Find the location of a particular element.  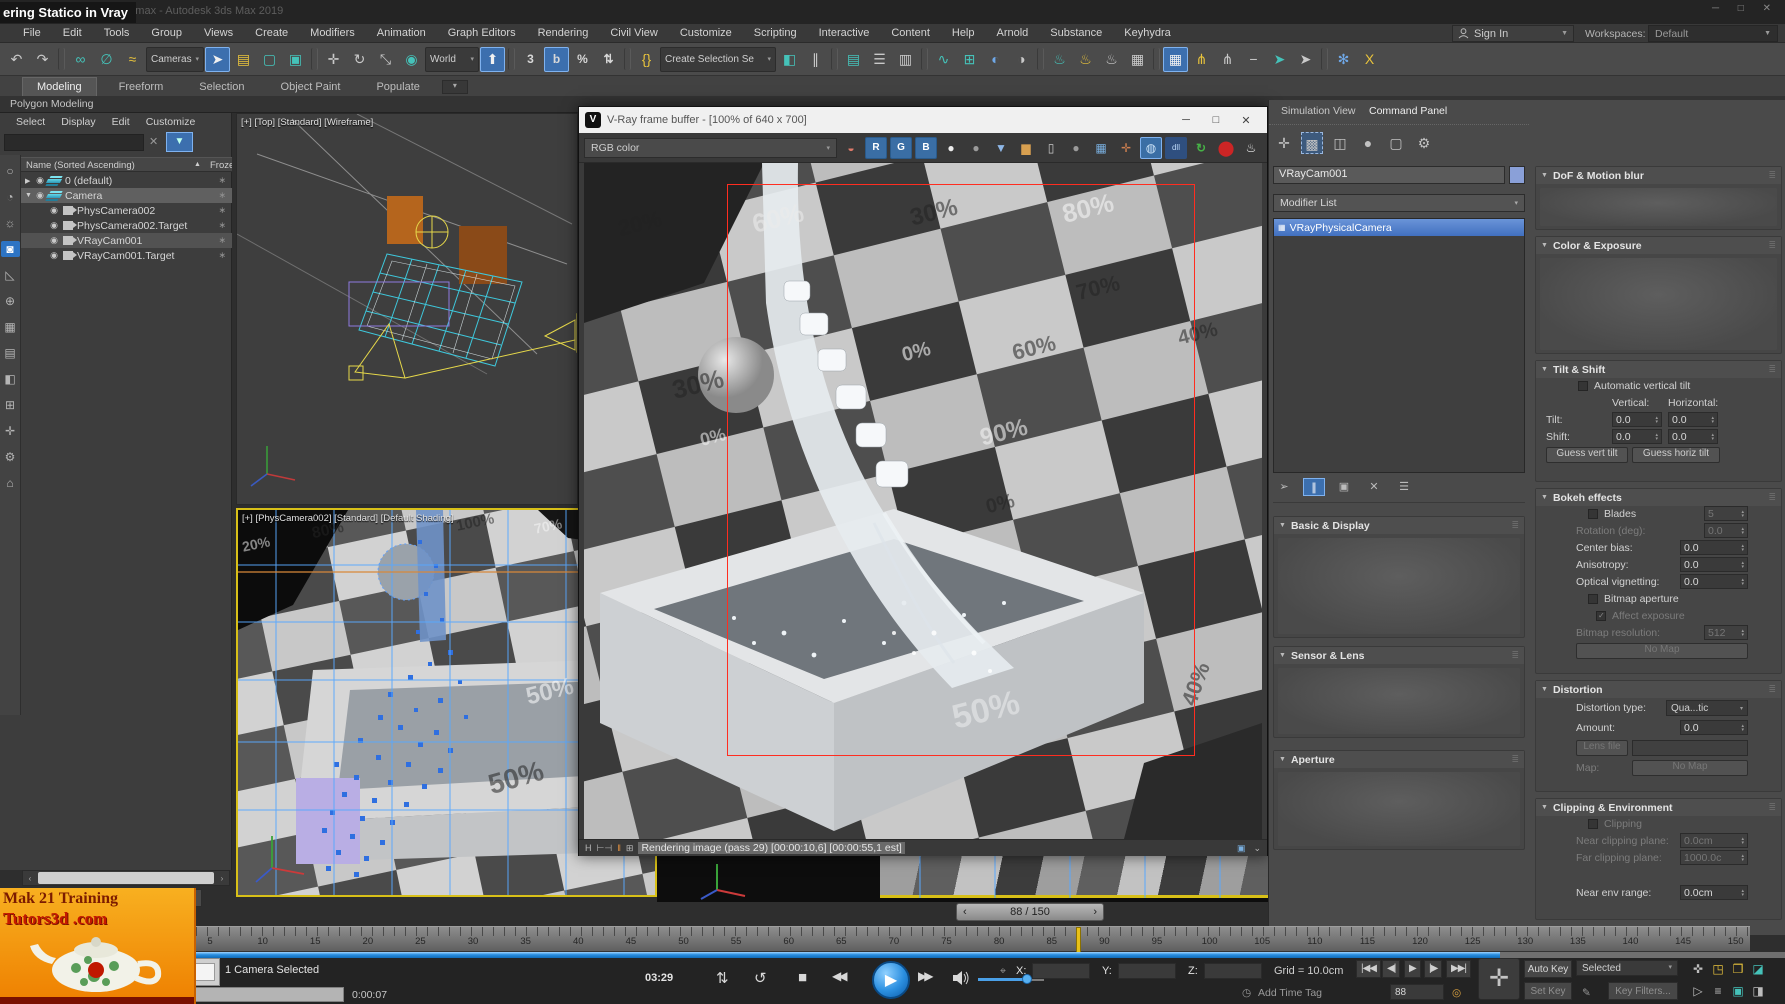

side-tool-icon: ⊕ is located at coordinates (10, 301).